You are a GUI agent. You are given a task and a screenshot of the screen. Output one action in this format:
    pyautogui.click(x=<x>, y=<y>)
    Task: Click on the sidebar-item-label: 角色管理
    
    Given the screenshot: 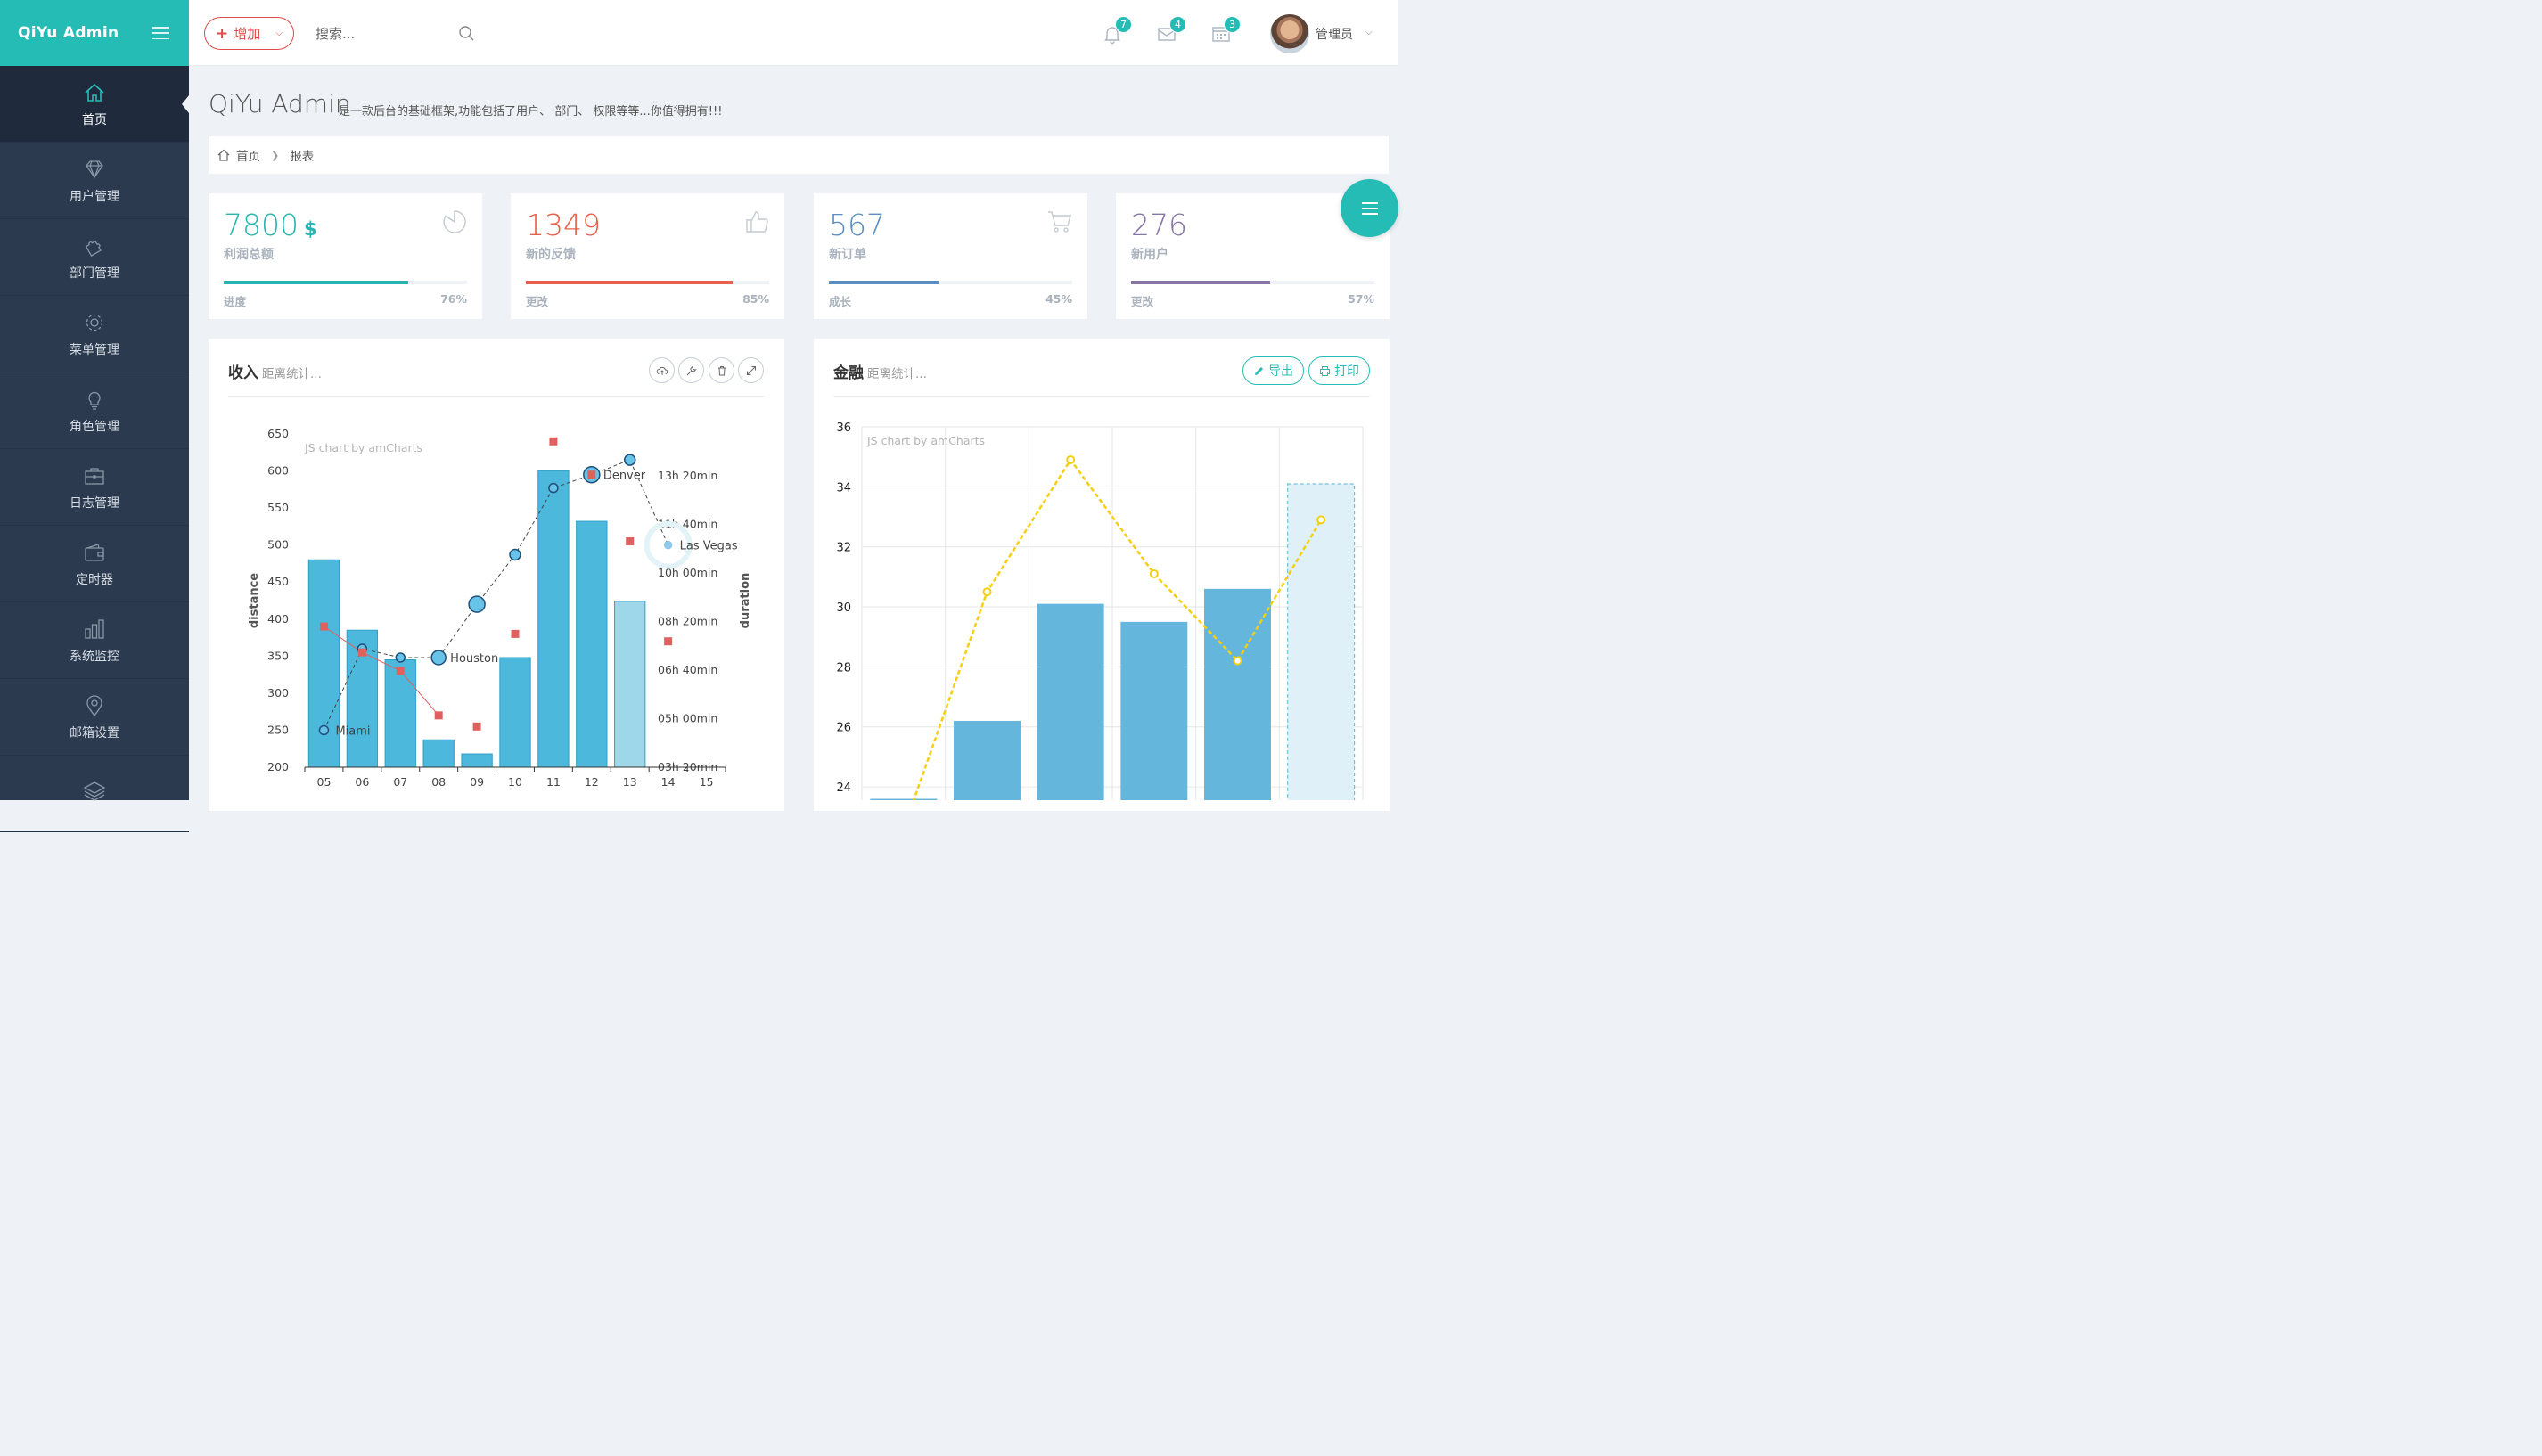 What is the action you would take?
    pyautogui.click(x=94, y=426)
    